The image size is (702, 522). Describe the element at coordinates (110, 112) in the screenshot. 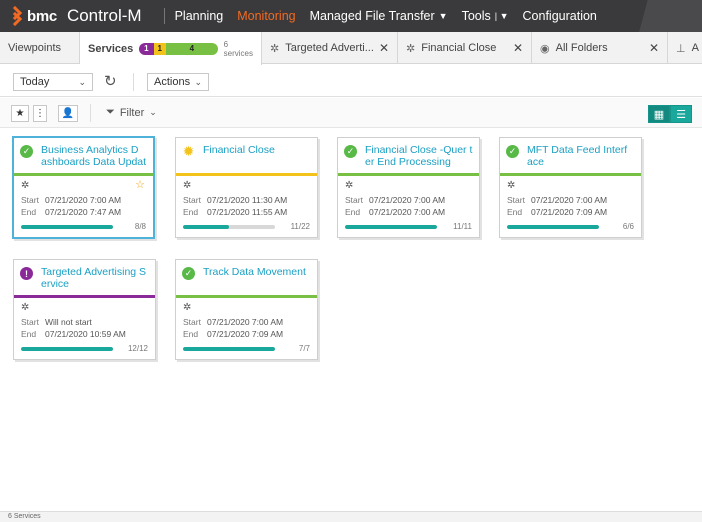

I see `filter-icon: ⏷` at that location.